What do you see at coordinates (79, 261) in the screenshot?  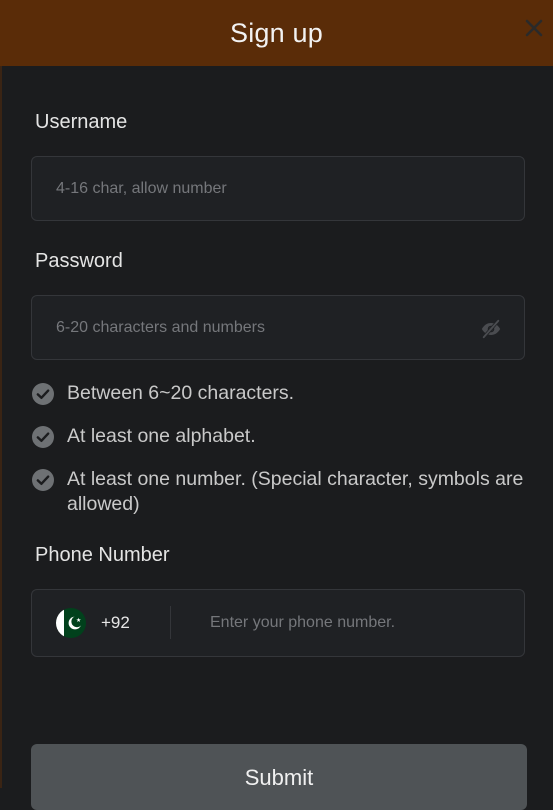 I see `password-label: Password` at bounding box center [79, 261].